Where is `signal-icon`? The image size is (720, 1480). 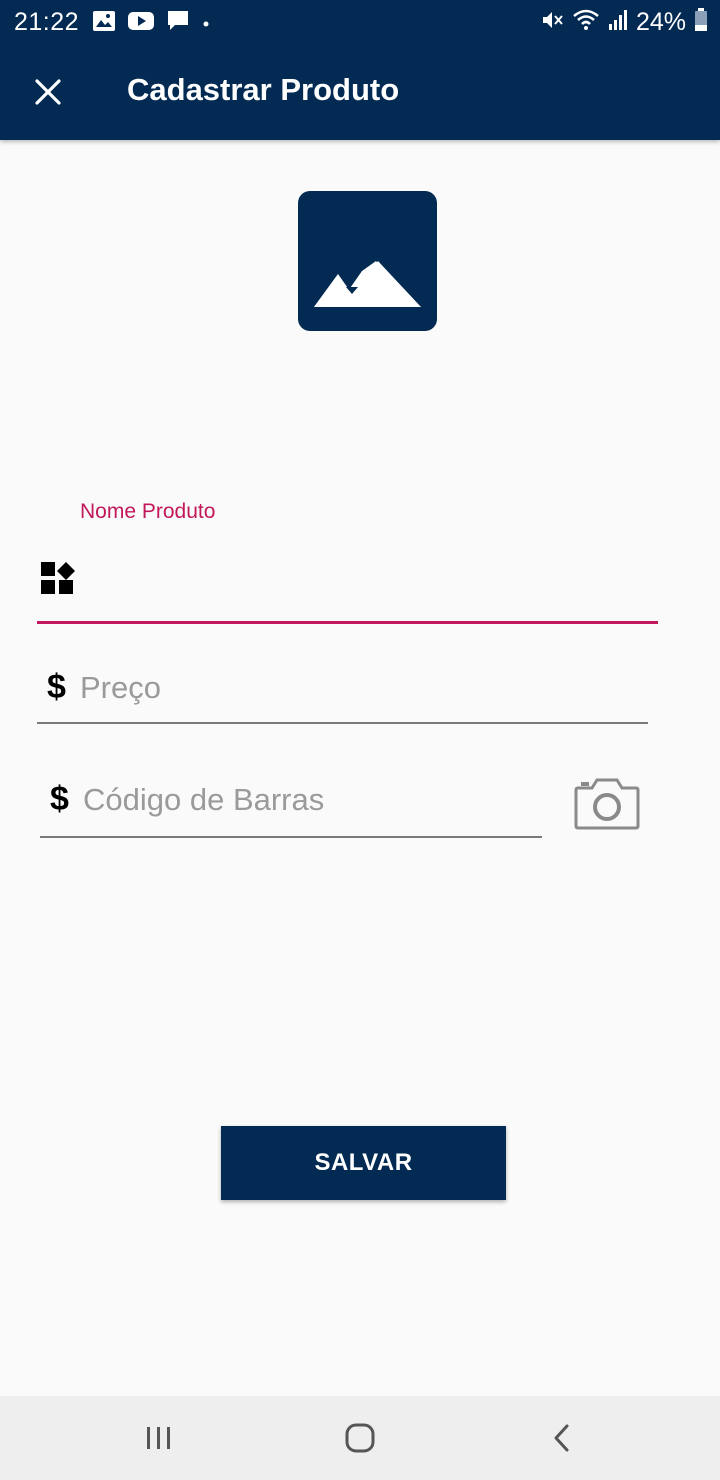 signal-icon is located at coordinates (618, 22).